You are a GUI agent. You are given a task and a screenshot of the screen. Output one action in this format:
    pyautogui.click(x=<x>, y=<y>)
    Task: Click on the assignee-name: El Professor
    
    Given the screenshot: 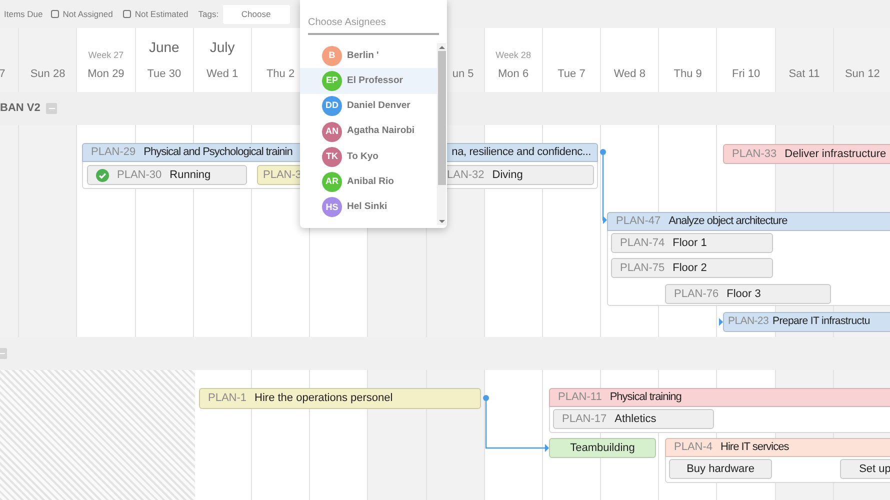 What is the action you would take?
    pyautogui.click(x=375, y=81)
    